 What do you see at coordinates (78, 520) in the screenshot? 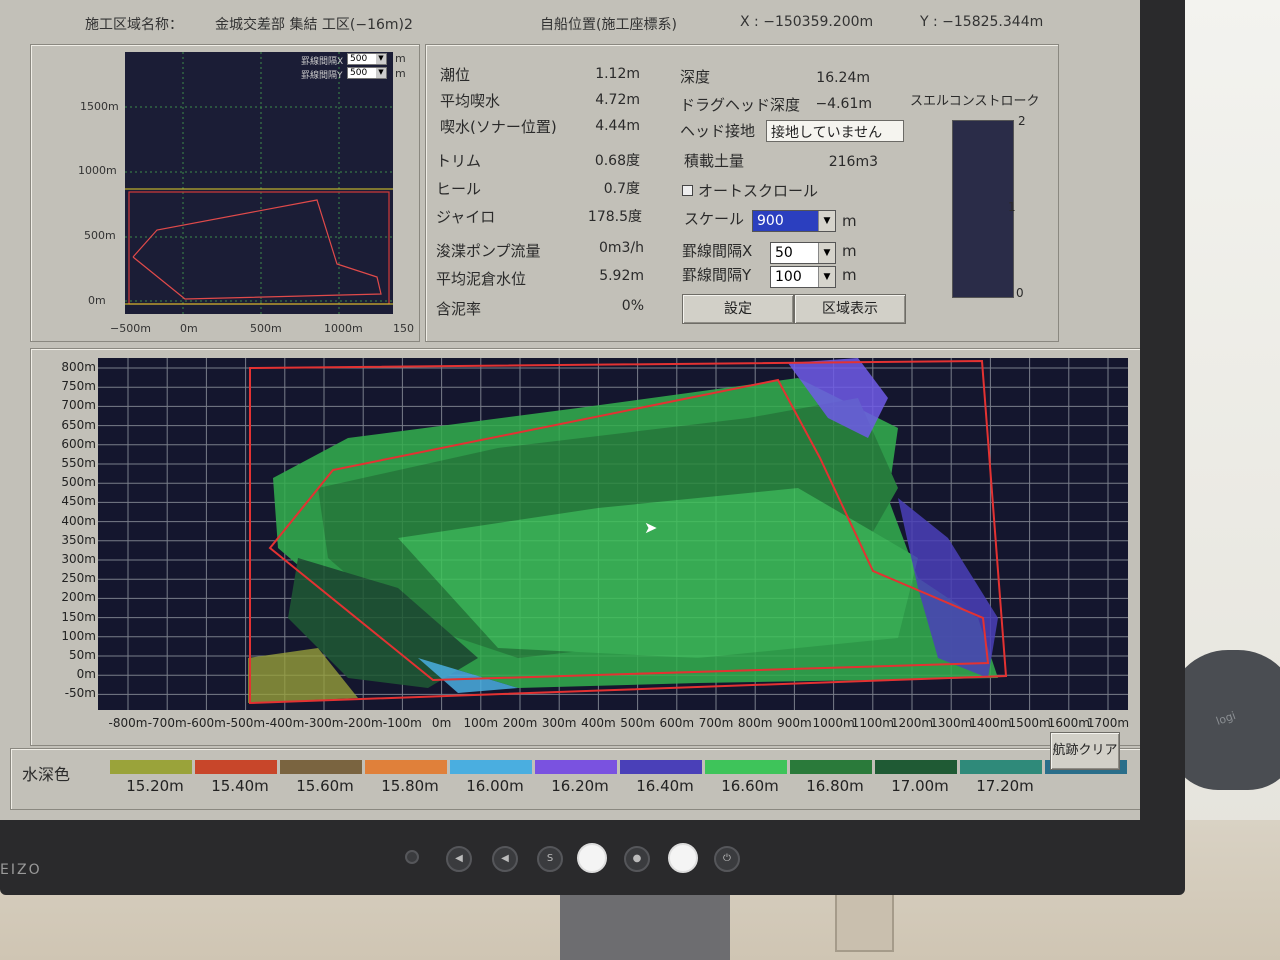
I see `main-y-tick-label: 400m` at bounding box center [78, 520].